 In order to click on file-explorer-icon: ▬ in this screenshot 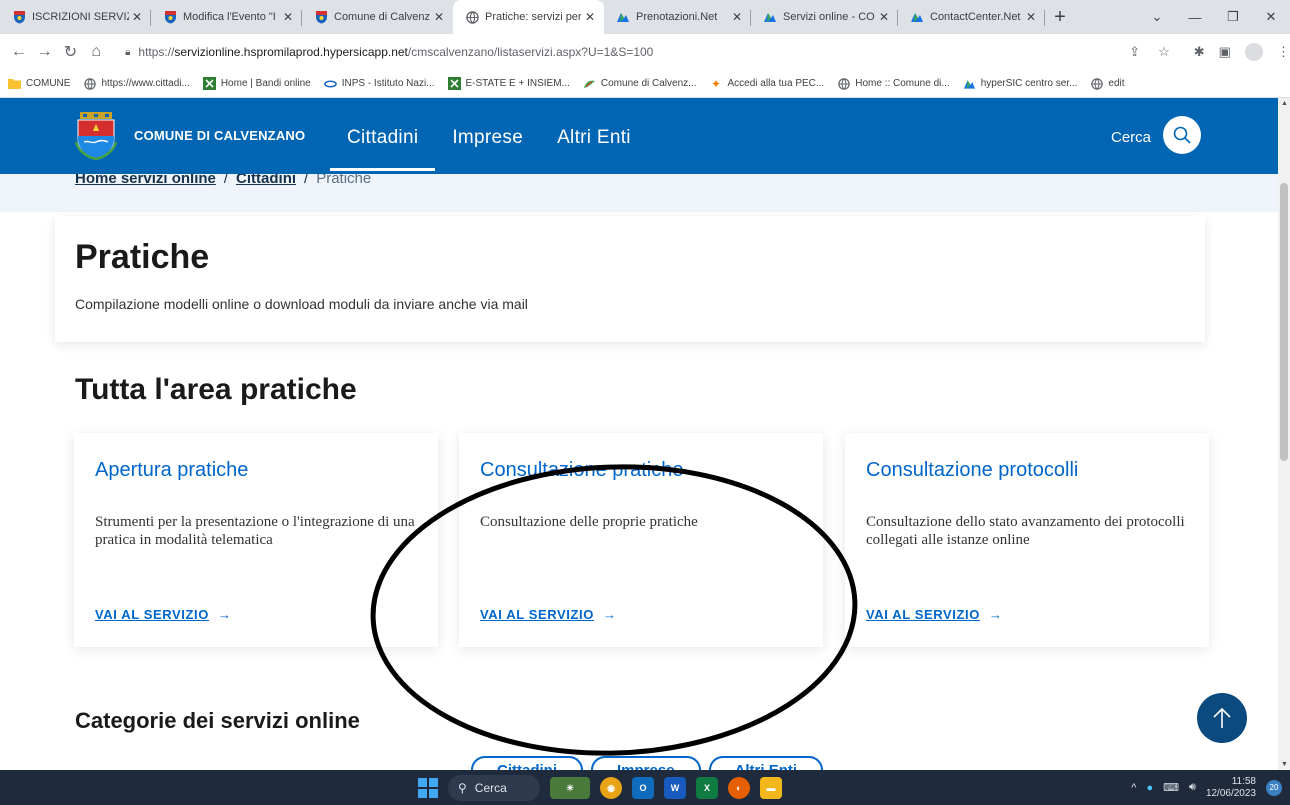, I will do `click(771, 788)`.